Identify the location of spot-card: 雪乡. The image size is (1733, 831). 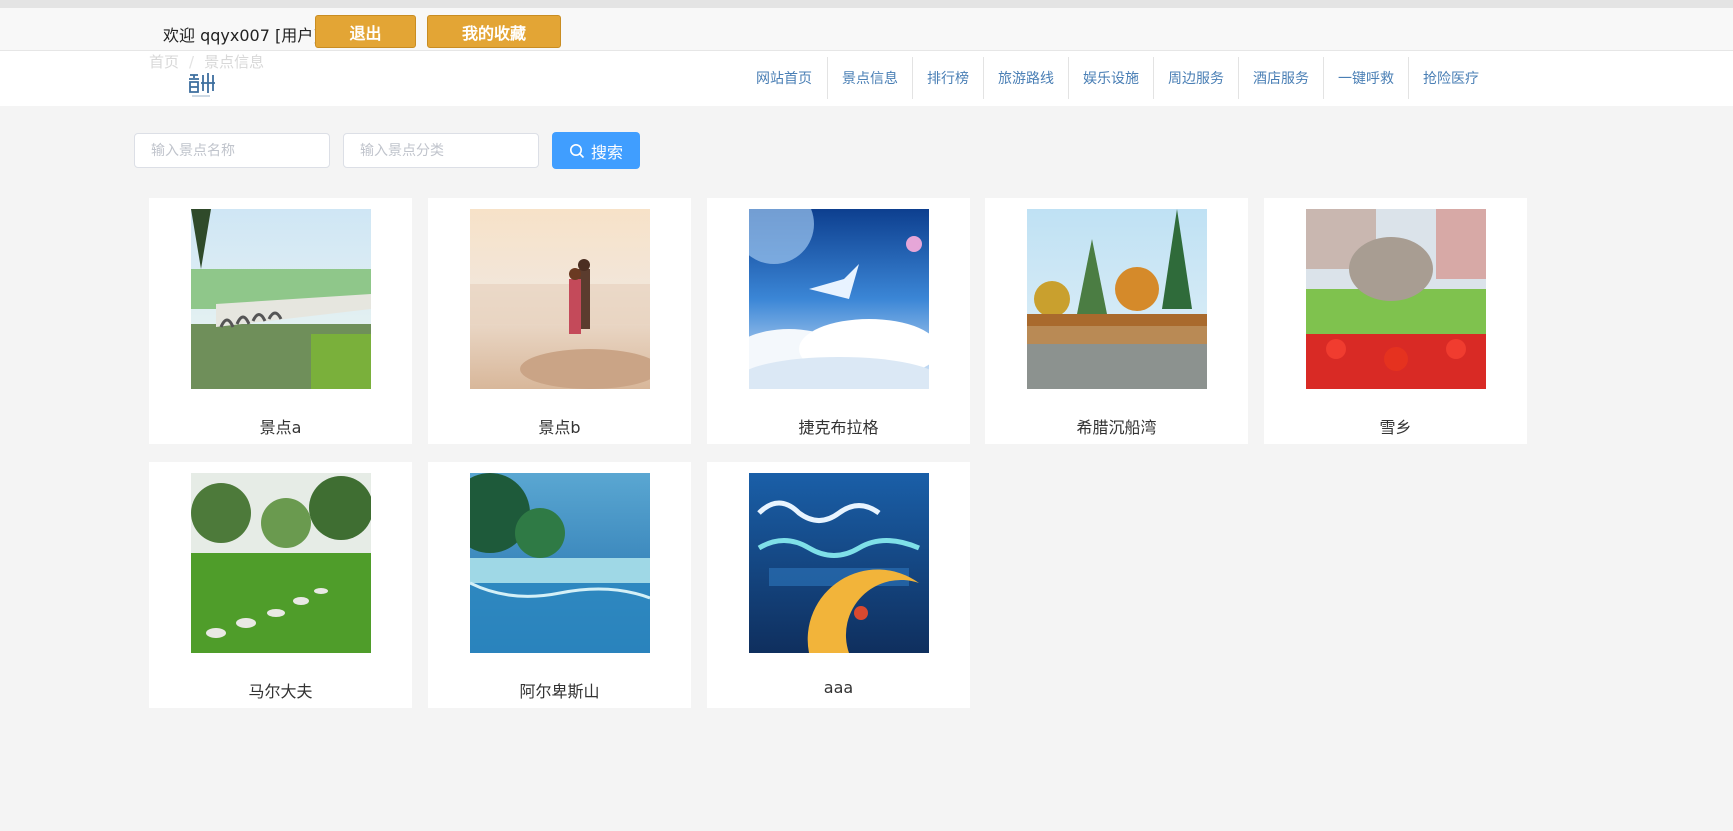
(1395, 321).